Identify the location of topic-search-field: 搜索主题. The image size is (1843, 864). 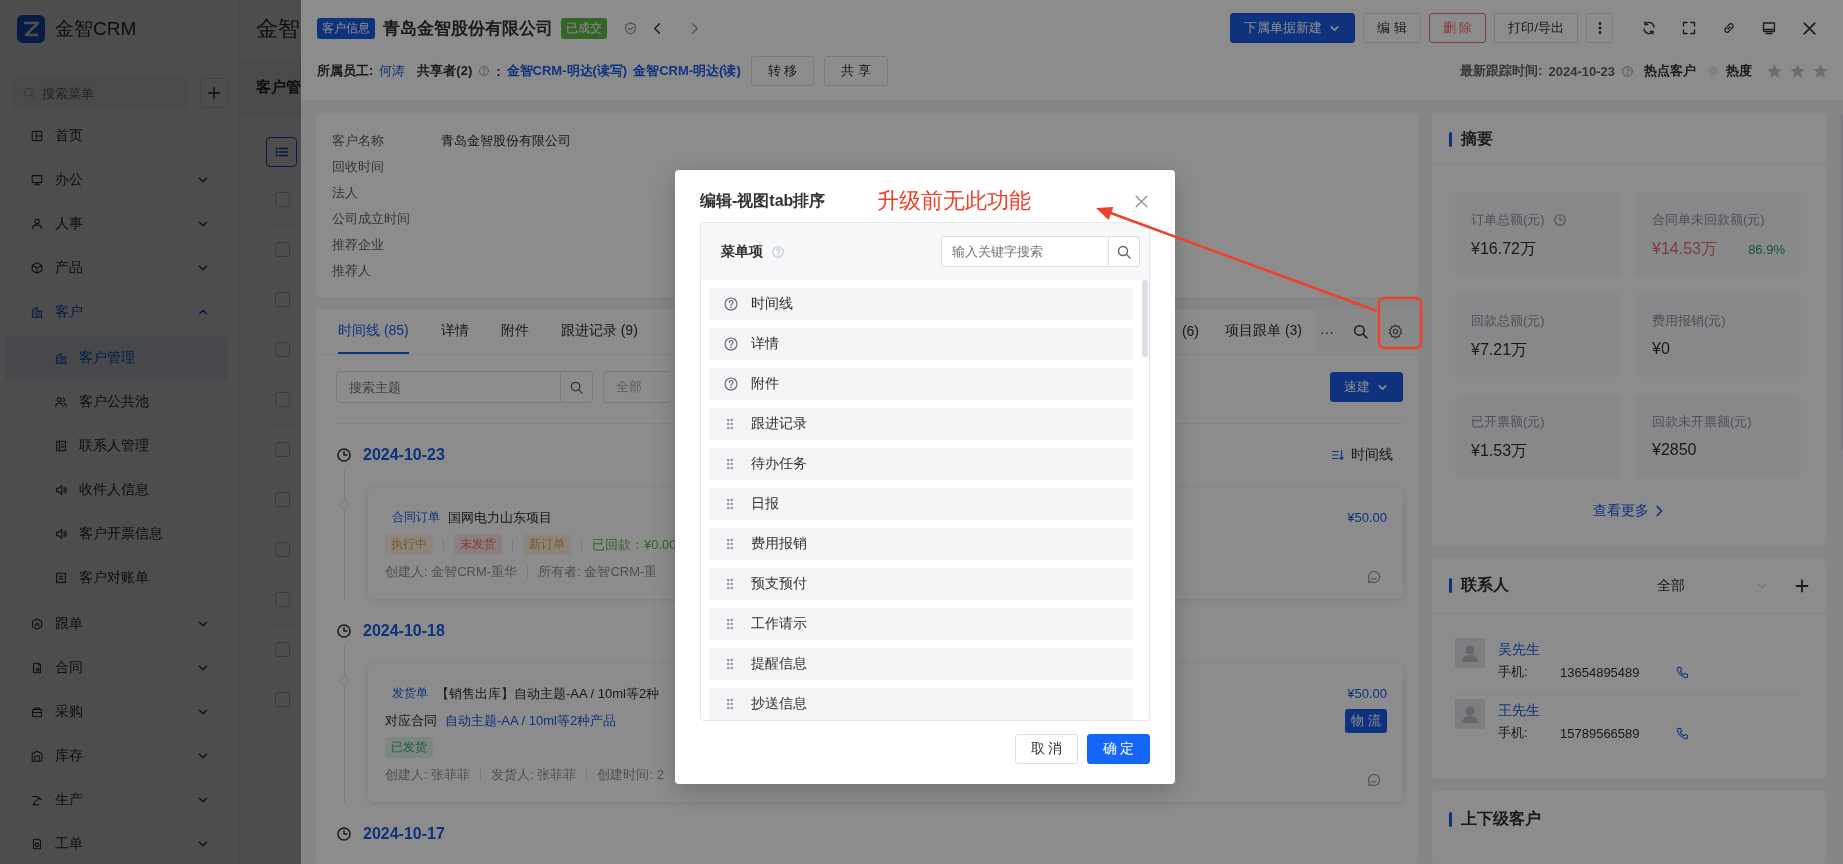
(448, 387).